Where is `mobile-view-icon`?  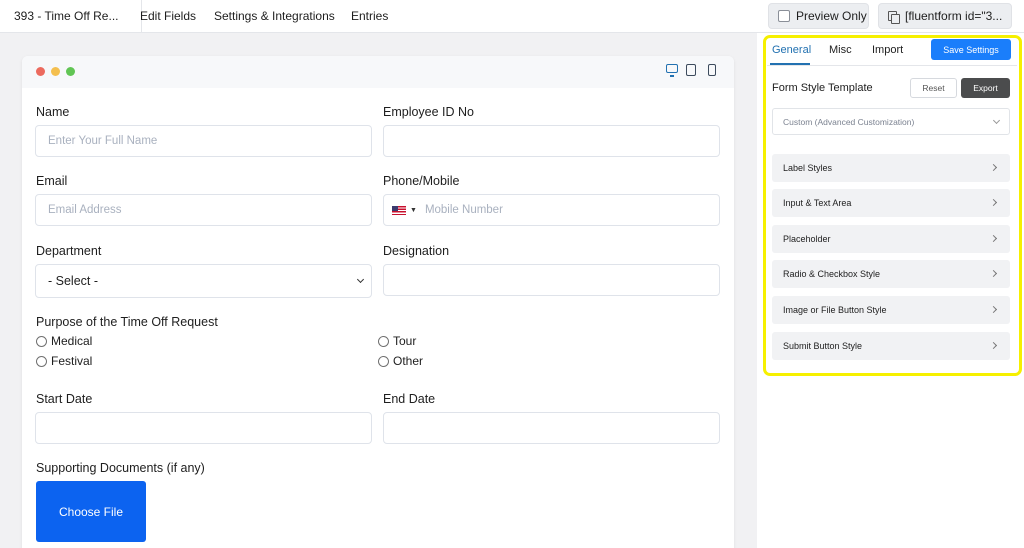
mobile-view-icon is located at coordinates (712, 70).